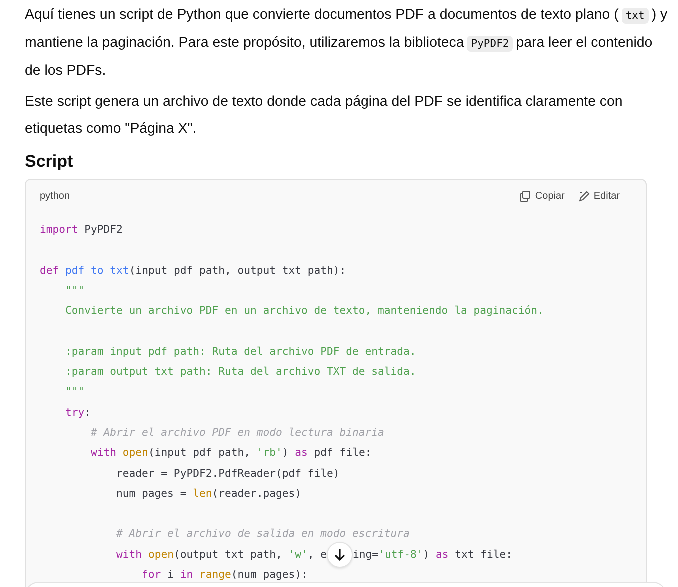  What do you see at coordinates (542, 196) in the screenshot?
I see `copy-button: Copiar` at bounding box center [542, 196].